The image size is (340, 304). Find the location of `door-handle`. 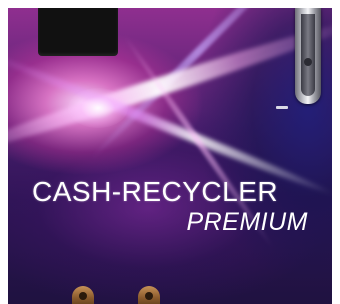

door-handle is located at coordinates (308, 56).